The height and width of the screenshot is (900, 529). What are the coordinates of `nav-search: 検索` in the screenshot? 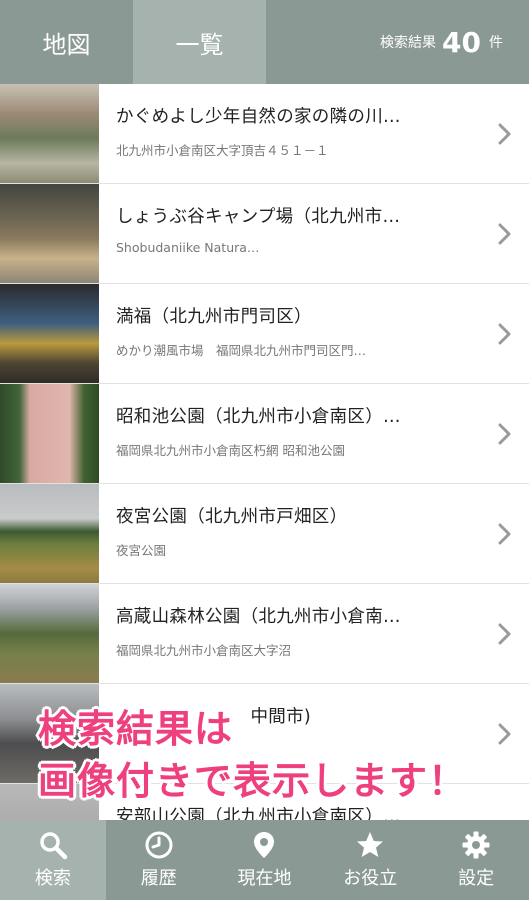 It's located at (53, 860).